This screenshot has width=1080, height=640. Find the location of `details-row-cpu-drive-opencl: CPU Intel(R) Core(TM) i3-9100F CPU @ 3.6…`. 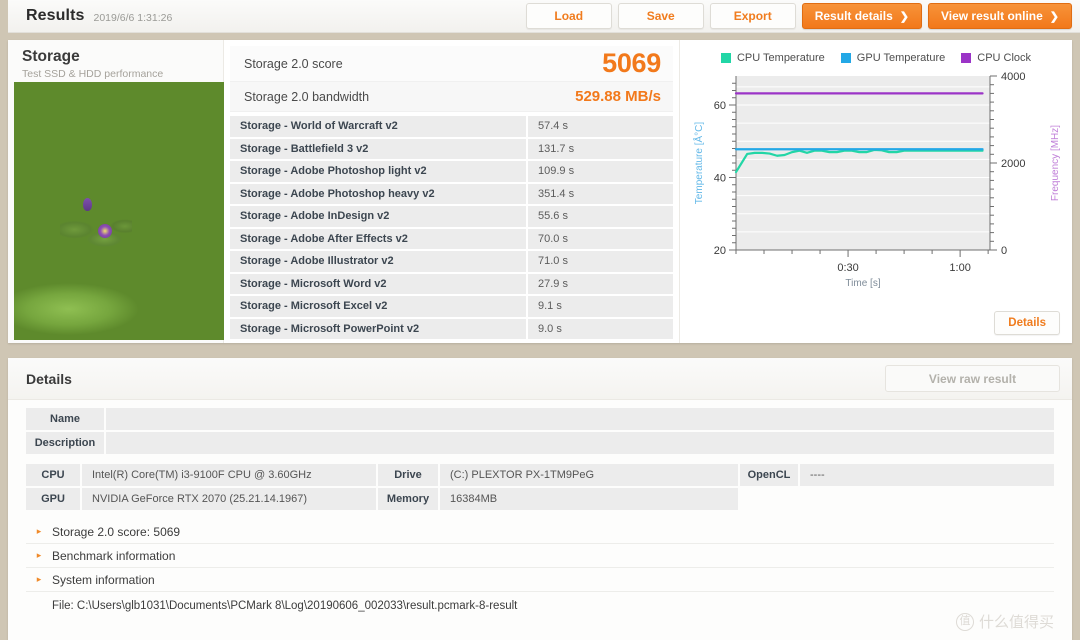

details-row-cpu-drive-opencl: CPU Intel(R) Core(TM) i3-9100F CPU @ 3.6… is located at coordinates (540, 475).